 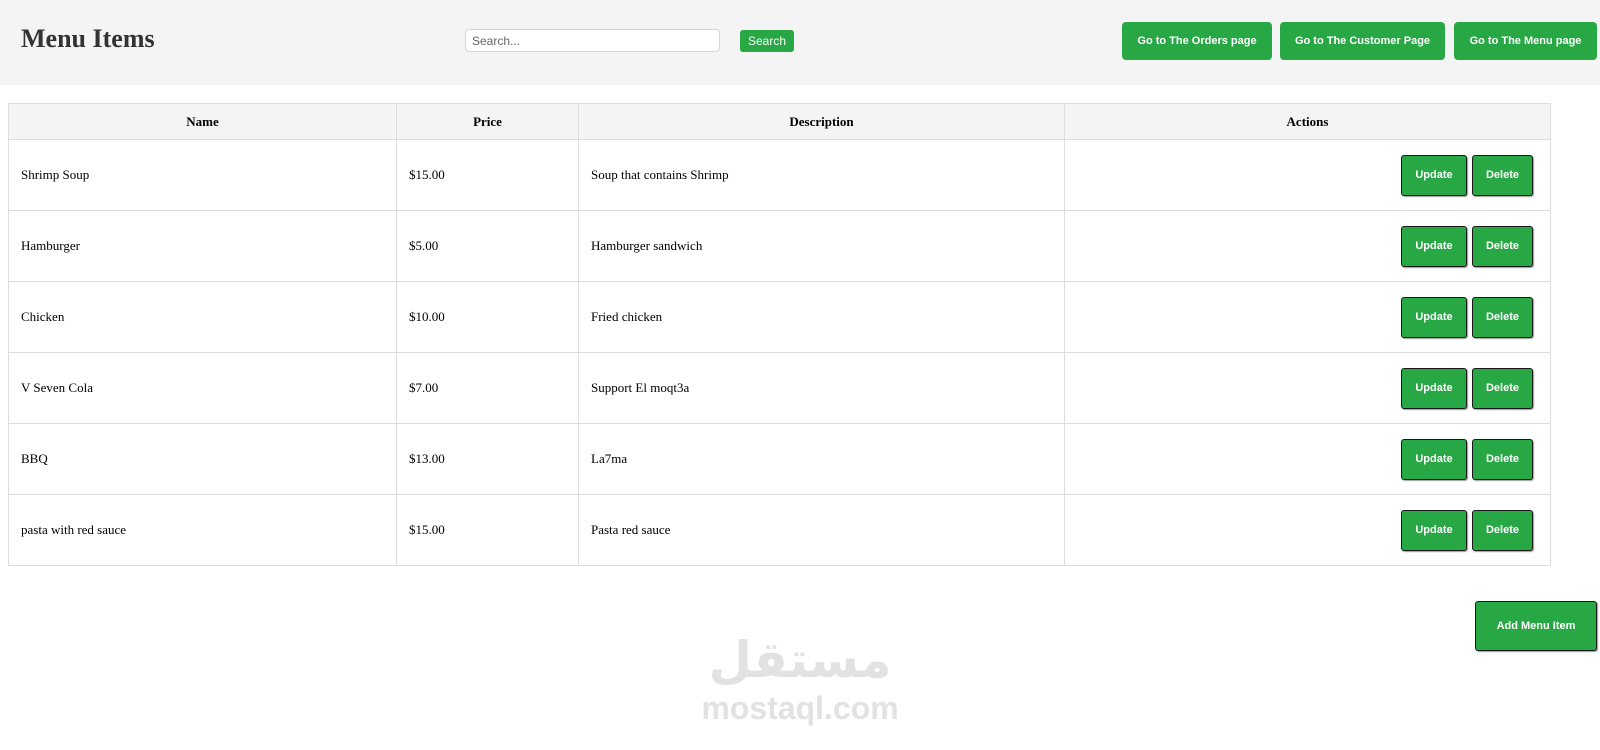 I want to click on item-price: $10.00, so click(x=487, y=317).